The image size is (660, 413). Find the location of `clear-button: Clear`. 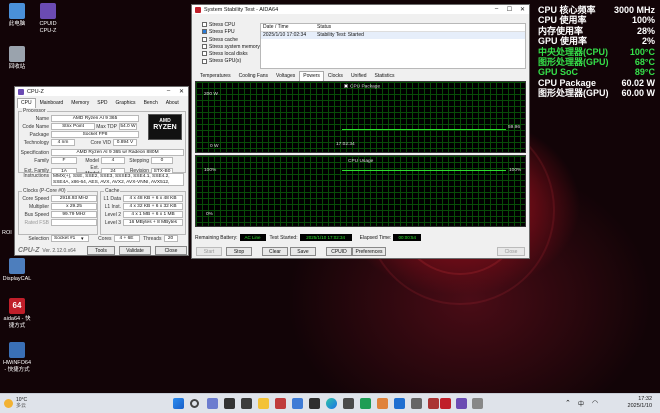

clear-button: Clear is located at coordinates (275, 251).